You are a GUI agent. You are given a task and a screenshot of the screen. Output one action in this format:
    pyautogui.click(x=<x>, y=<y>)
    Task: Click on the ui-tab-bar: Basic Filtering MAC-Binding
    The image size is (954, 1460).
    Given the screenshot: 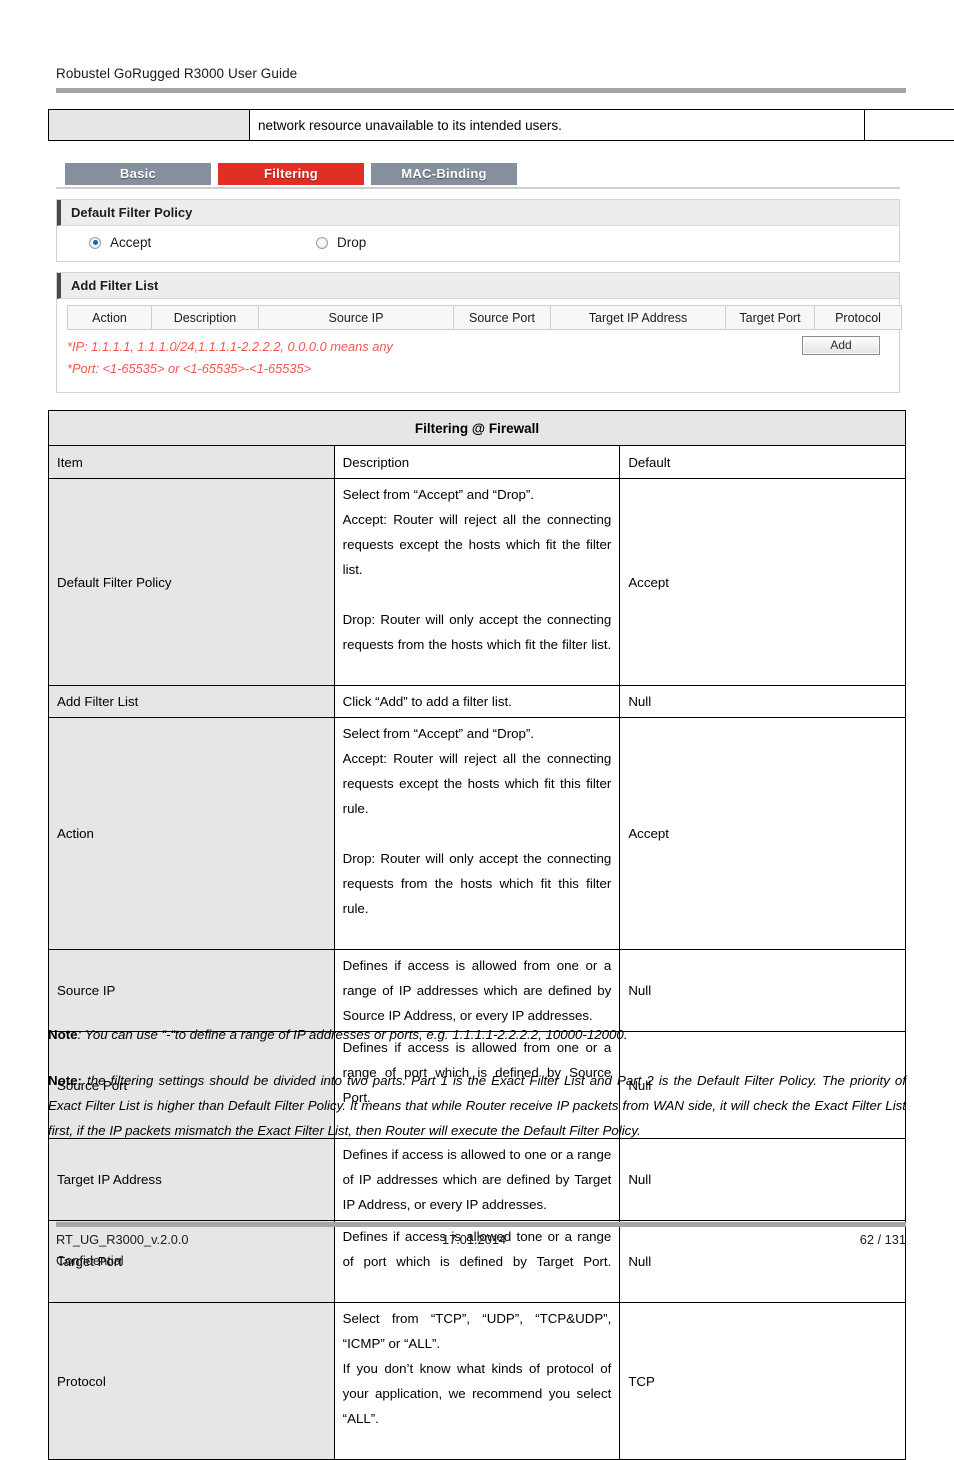 What is the action you would take?
    pyautogui.click(x=478, y=176)
    